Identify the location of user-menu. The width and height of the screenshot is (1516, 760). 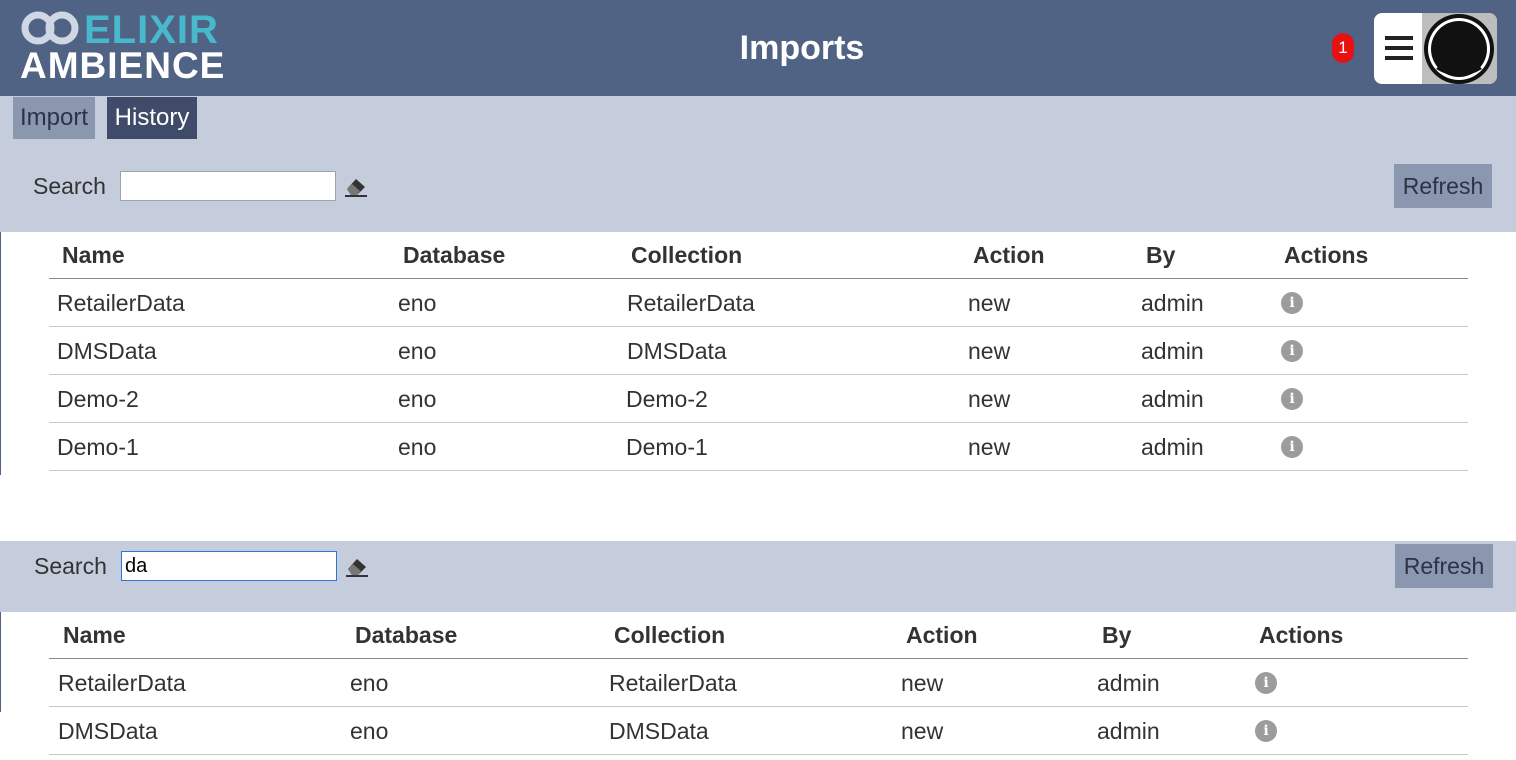
(1435, 48).